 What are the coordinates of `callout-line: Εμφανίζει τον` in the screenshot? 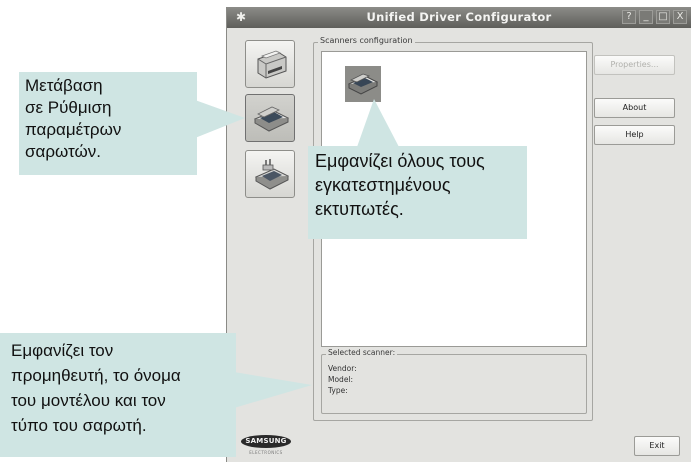 It's located at (62, 350).